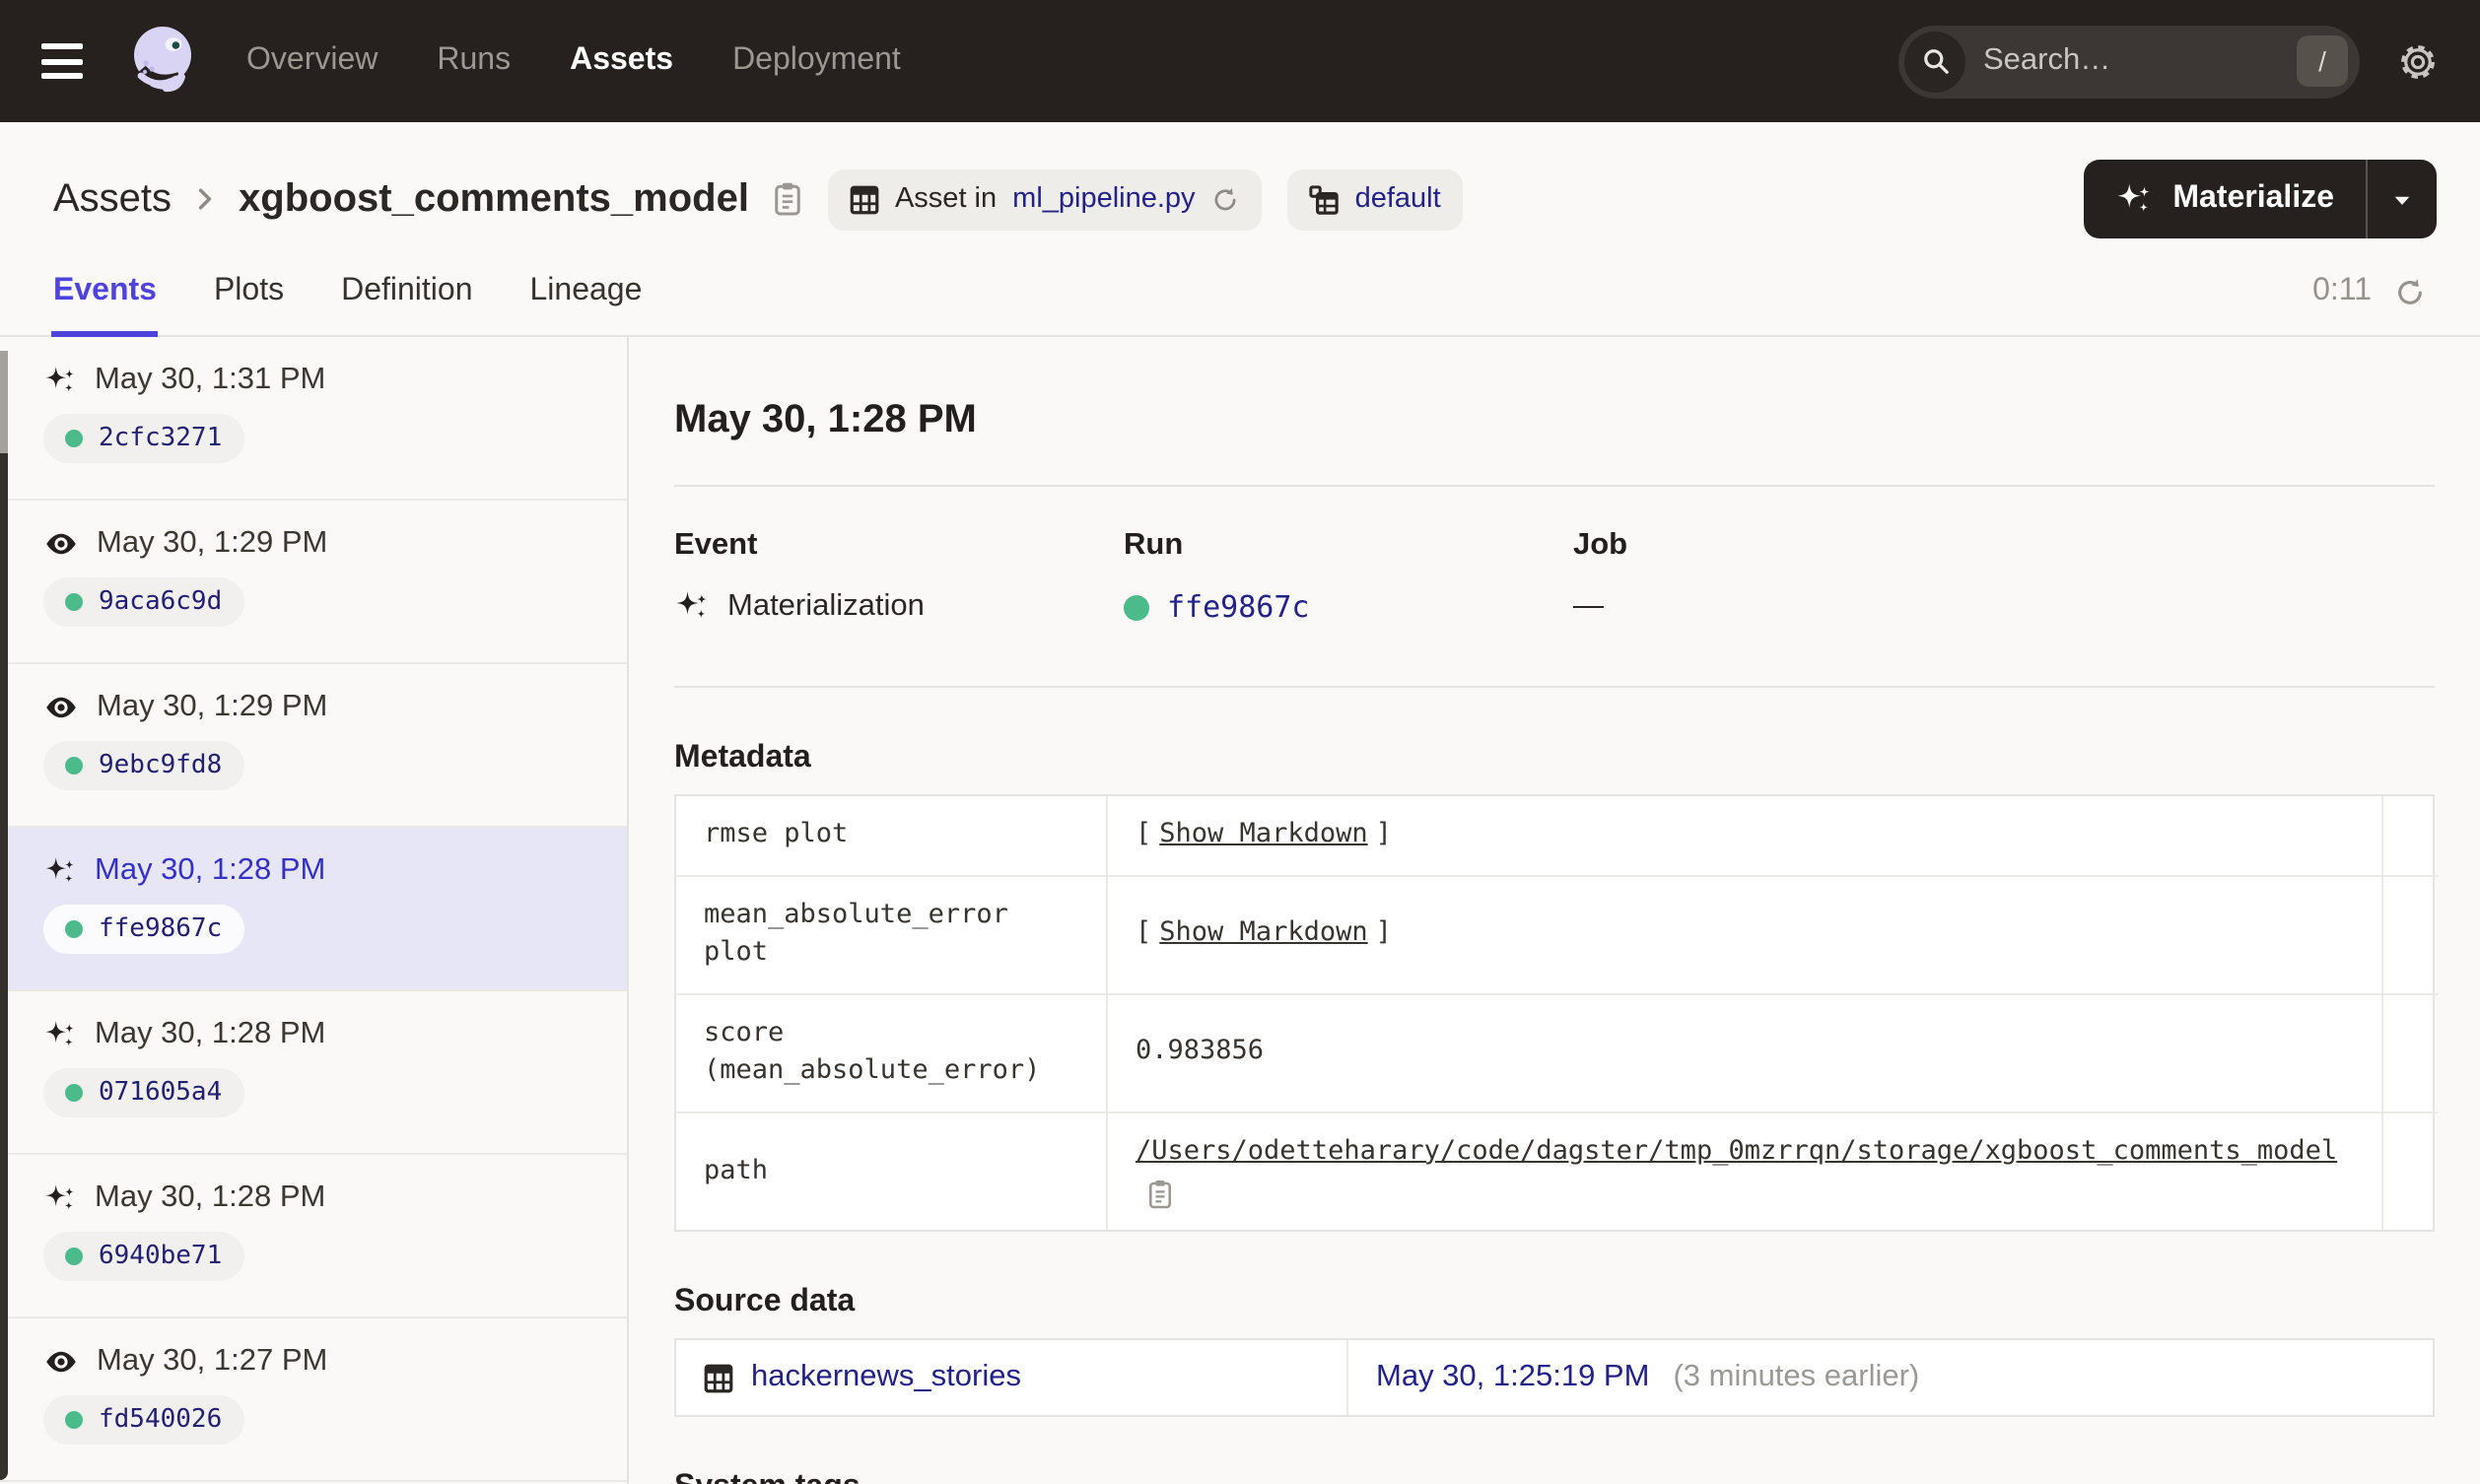  I want to click on run-id: 2cfc3271, so click(161, 438).